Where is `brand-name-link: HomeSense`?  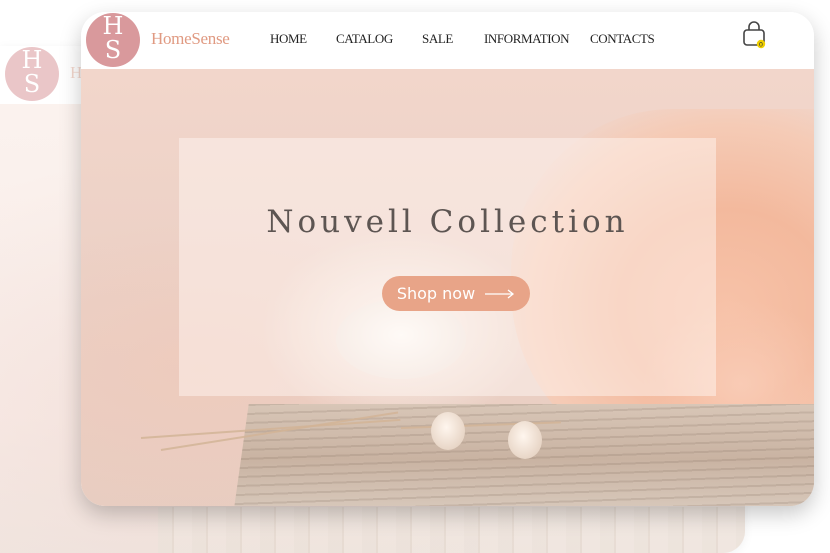 brand-name-link: HomeSense is located at coordinates (190, 39).